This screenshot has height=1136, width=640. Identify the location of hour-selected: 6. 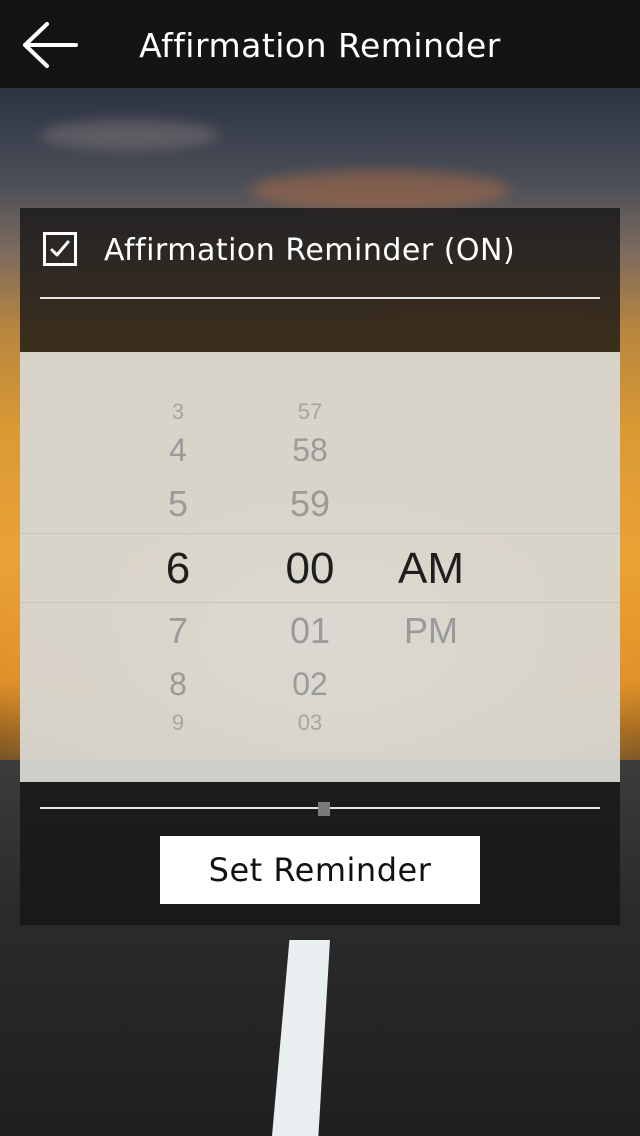
(178, 569).